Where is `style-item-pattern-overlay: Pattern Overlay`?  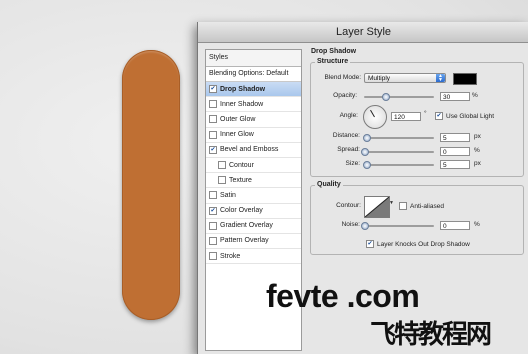
style-item-pattern-overlay: Pattern Overlay is located at coordinates (253, 242).